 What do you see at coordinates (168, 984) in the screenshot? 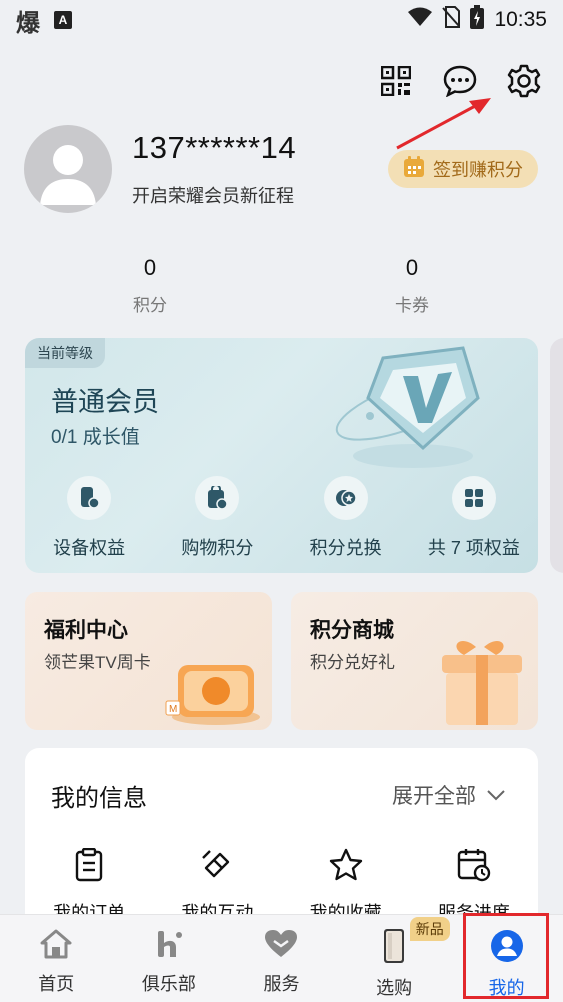
I see `tab-label: 俱乐部` at bounding box center [168, 984].